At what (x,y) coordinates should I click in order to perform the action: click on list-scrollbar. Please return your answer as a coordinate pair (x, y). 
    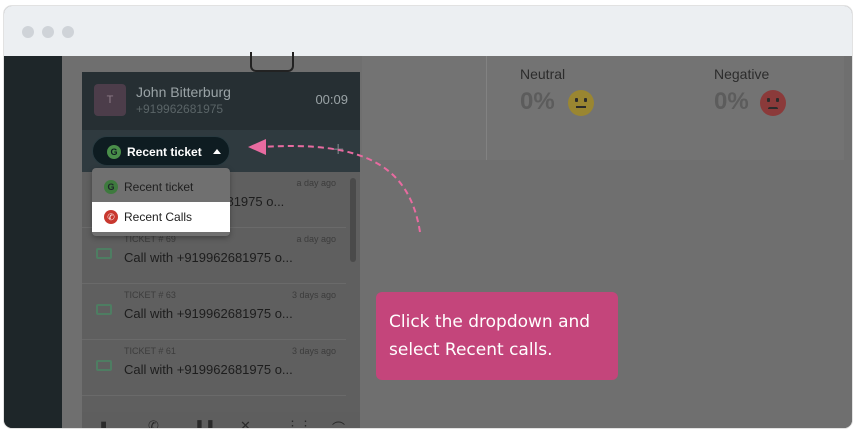
    Looking at the image, I should click on (353, 220).